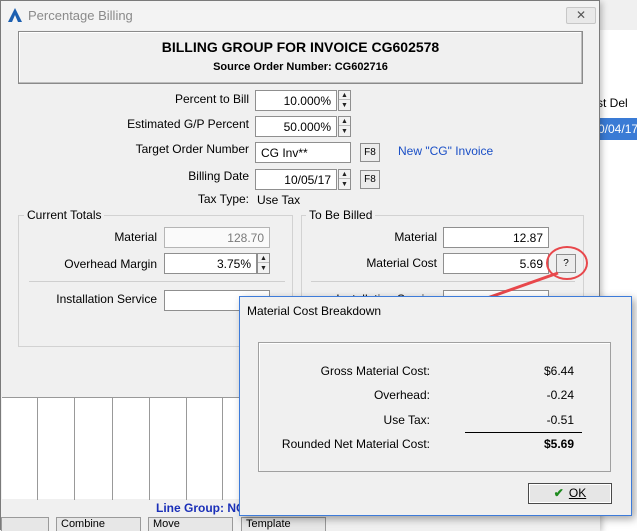 Image resolution: width=637 pixels, height=531 pixels. Describe the element at coordinates (300, 47) in the screenshot. I see `header-title: BILLING GROUP FOR INVOICE CG602578` at that location.